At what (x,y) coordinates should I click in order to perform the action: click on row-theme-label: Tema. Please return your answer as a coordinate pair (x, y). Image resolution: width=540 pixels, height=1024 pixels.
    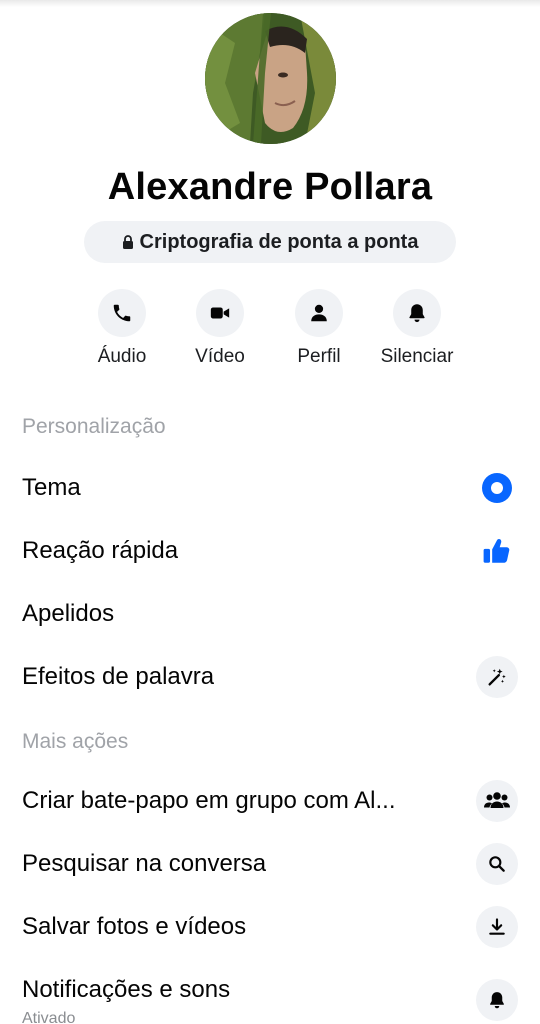
    Looking at the image, I should click on (51, 487).